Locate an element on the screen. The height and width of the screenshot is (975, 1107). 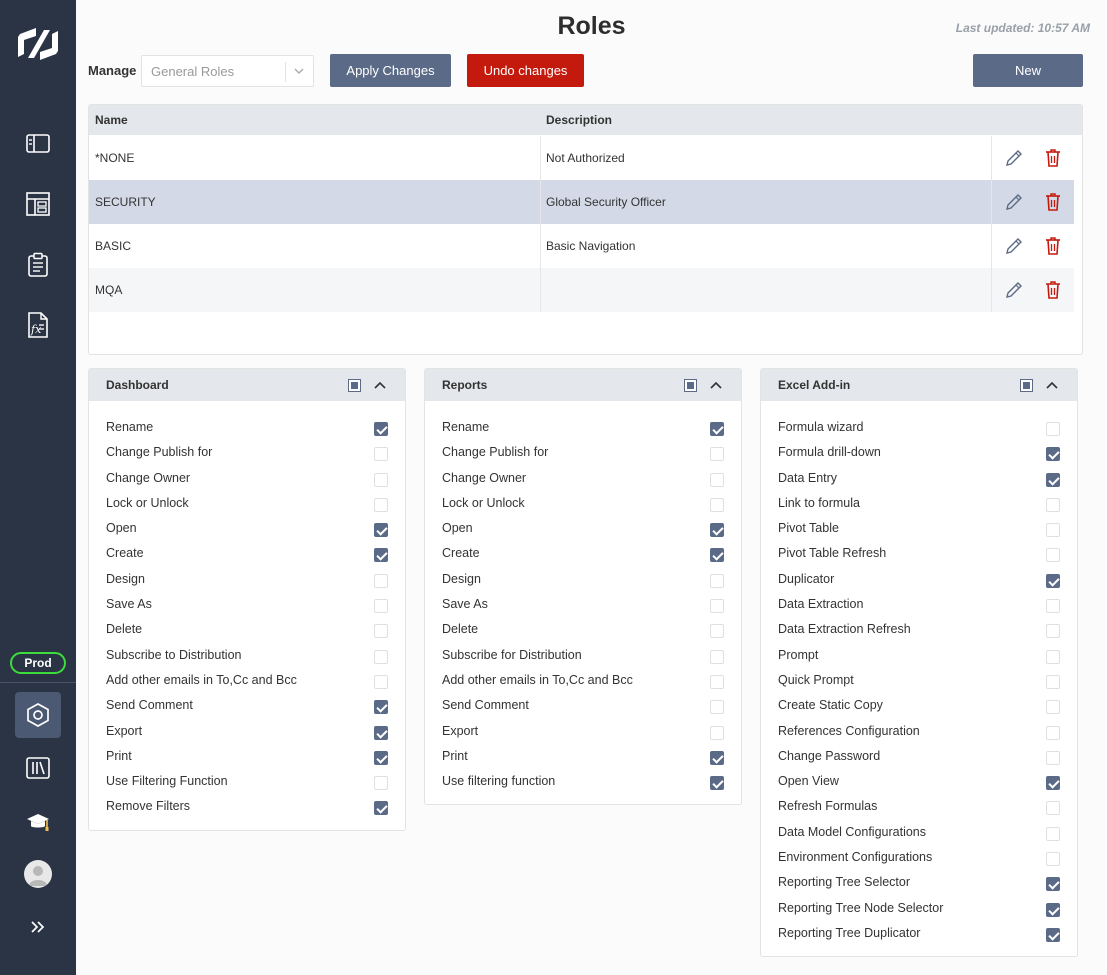
panel-icon is located at coordinates (38, 144).